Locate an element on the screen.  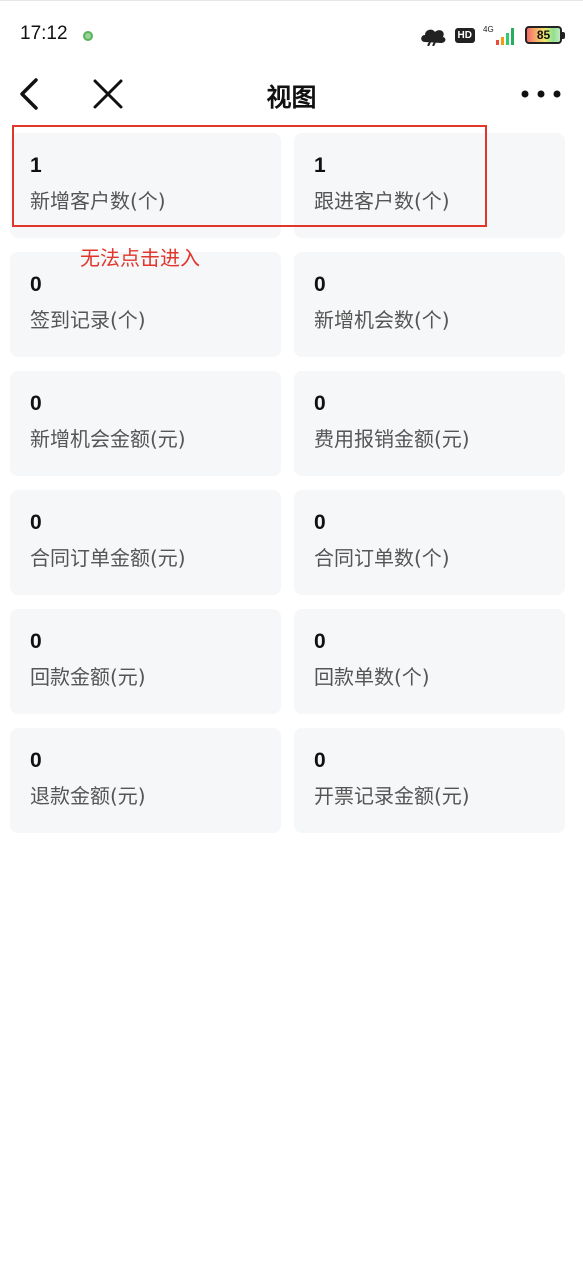
stat-card-refund-amount: 0 退款金额(元) is located at coordinates (145, 780).